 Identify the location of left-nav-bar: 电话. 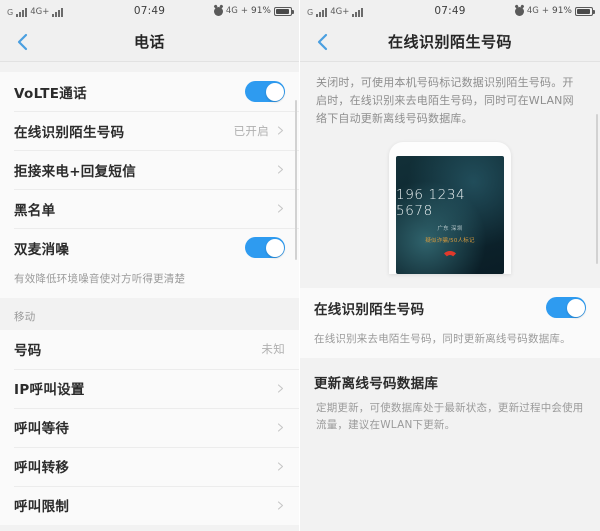
(149, 42).